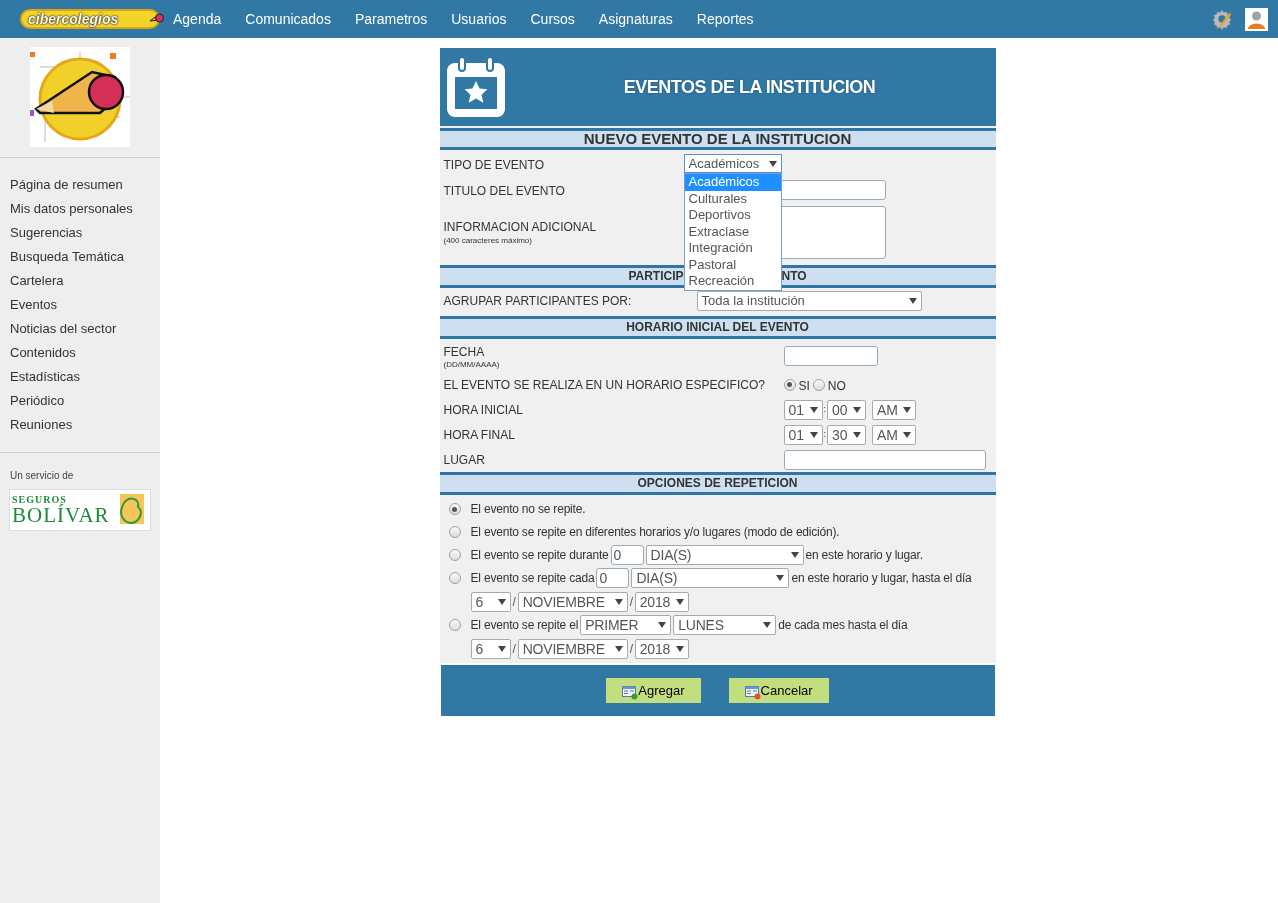 The height and width of the screenshot is (903, 1278). I want to click on cancel-button: Cancelar, so click(778, 690).